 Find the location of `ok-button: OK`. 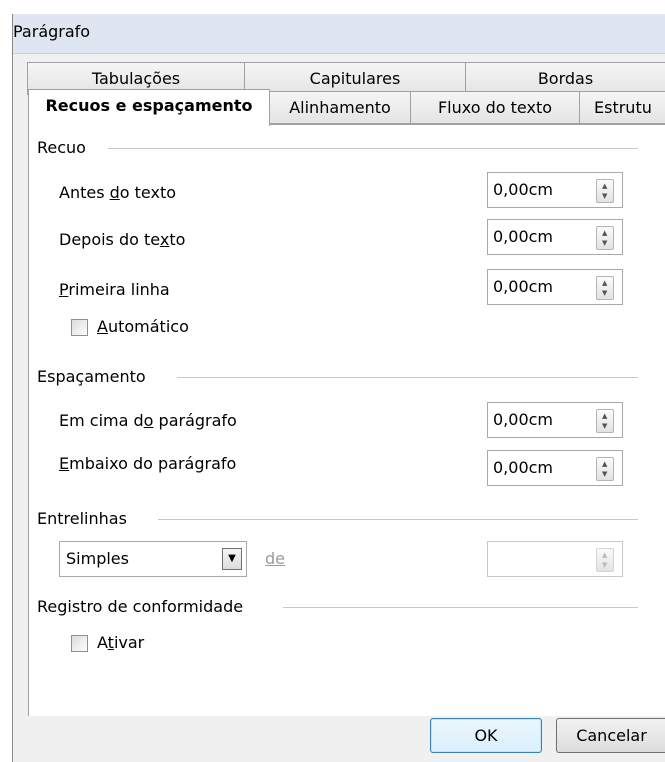

ok-button: OK is located at coordinates (486, 735).